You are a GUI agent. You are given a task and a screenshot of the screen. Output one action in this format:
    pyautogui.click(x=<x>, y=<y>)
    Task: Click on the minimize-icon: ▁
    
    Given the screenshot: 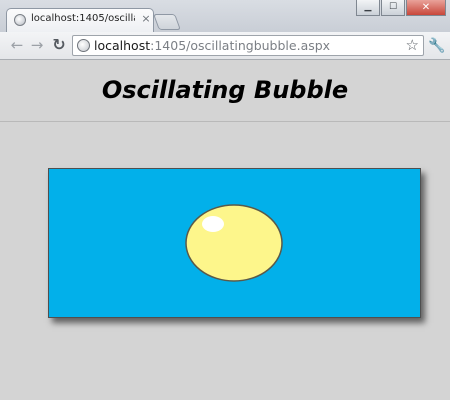 What is the action you would take?
    pyautogui.click(x=368, y=7)
    